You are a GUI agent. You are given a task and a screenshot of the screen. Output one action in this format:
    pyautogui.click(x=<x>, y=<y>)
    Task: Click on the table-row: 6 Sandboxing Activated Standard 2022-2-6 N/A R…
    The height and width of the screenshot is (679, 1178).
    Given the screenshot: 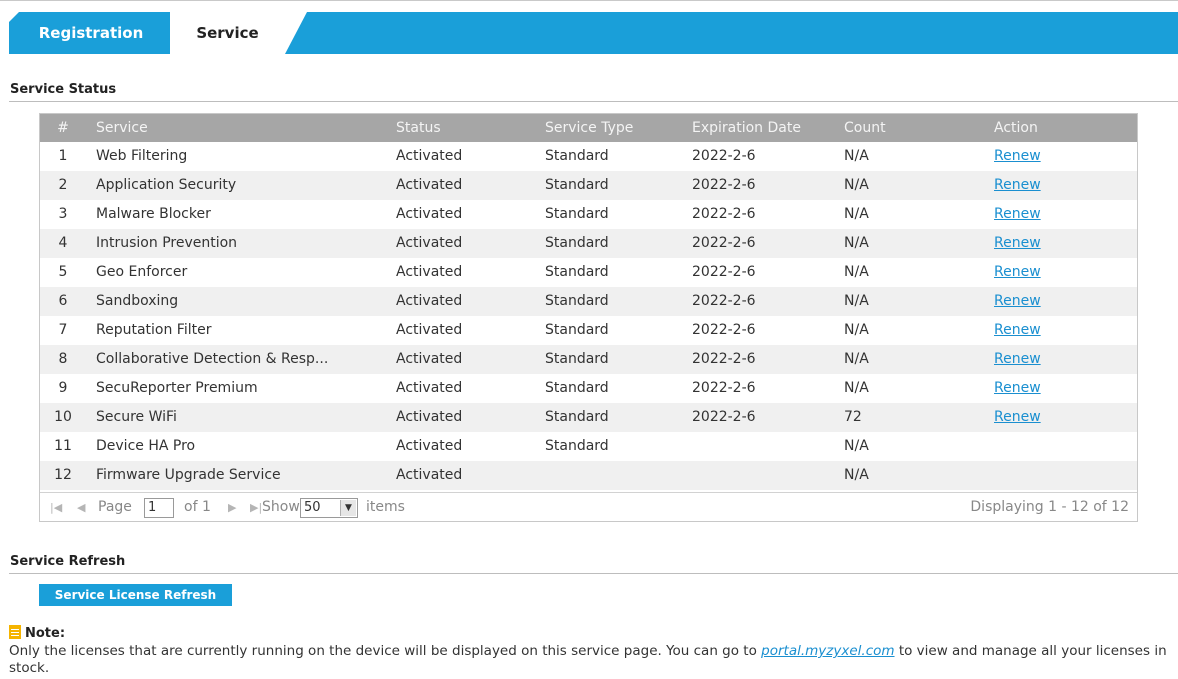 What is the action you would take?
    pyautogui.click(x=588, y=301)
    